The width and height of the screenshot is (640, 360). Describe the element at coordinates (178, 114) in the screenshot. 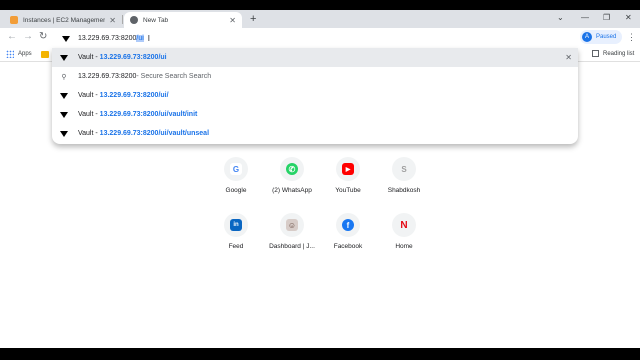

I see `suggestion-tail: /ui/vault/init` at that location.